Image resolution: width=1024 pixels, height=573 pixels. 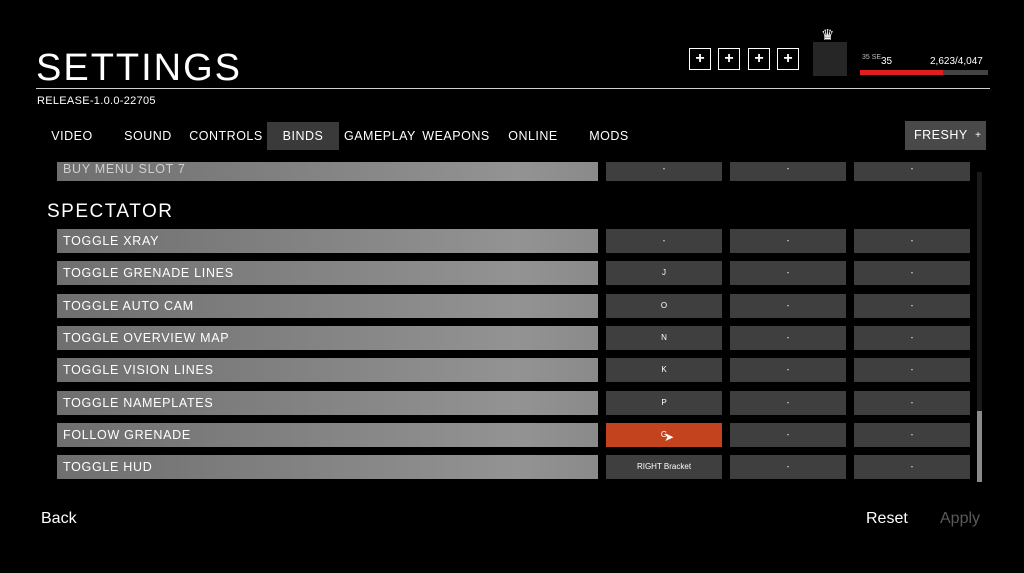 What do you see at coordinates (669, 437) in the screenshot?
I see `mouse-cursor-icon: ➤` at bounding box center [669, 437].